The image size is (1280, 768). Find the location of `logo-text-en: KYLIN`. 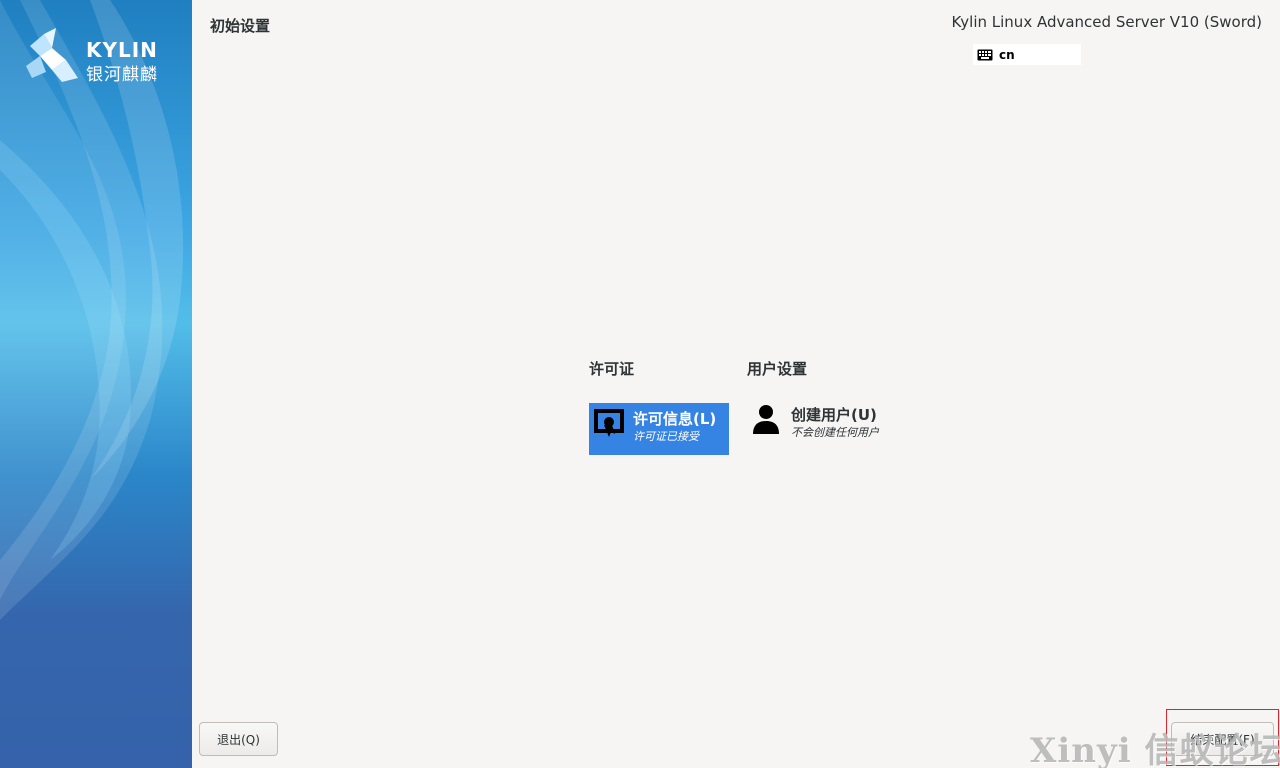

logo-text-en: KYLIN is located at coordinates (122, 50).